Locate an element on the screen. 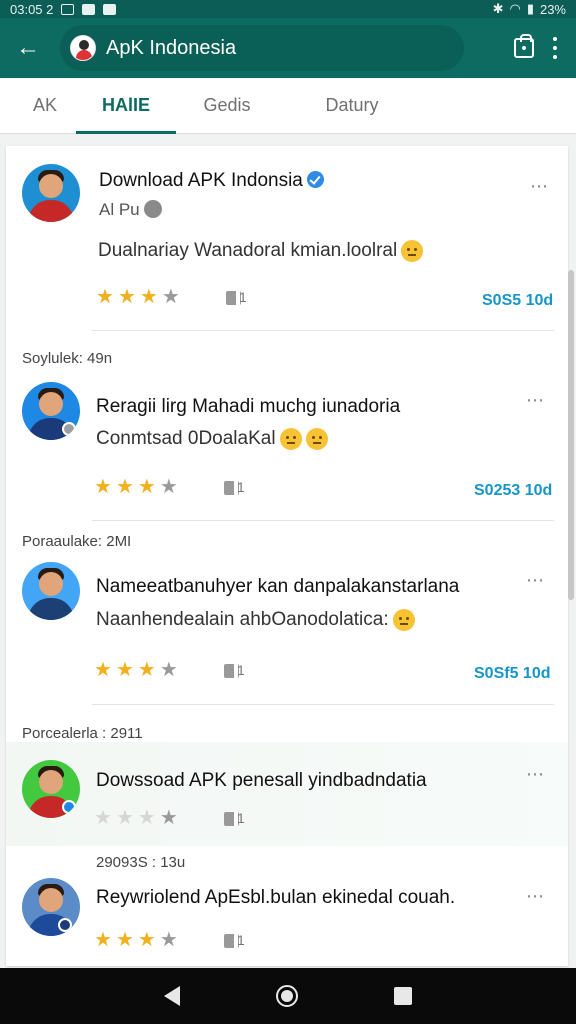 The width and height of the screenshot is (576, 1024). post-text: Dualnariay Wanadoral kmian.loolral is located at coordinates (261, 251).